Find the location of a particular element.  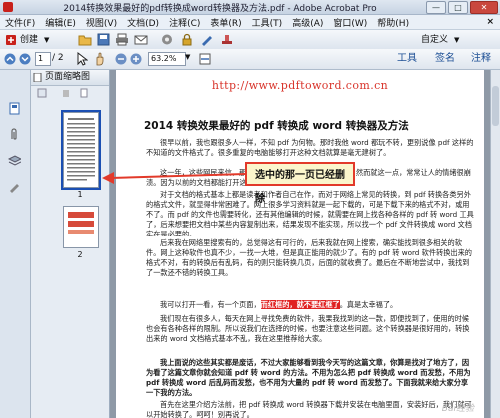

annotation-arrow is located at coordinates (174, 178).